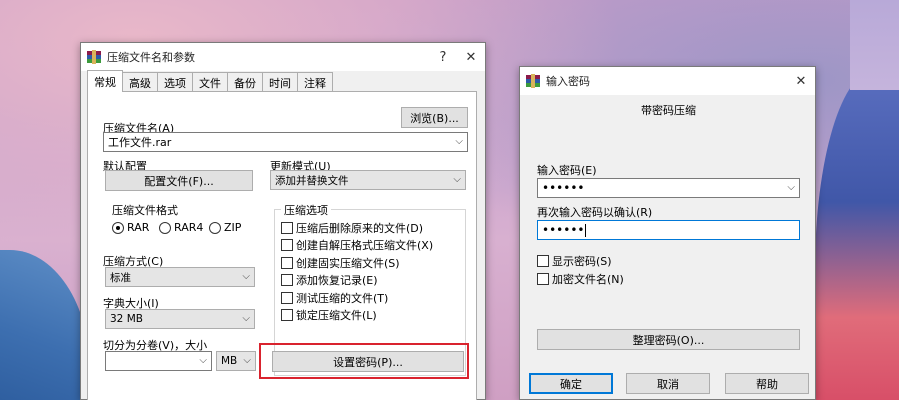 The height and width of the screenshot is (400, 899). I want to click on update-mode-value: 添加并替换文件, so click(312, 180).